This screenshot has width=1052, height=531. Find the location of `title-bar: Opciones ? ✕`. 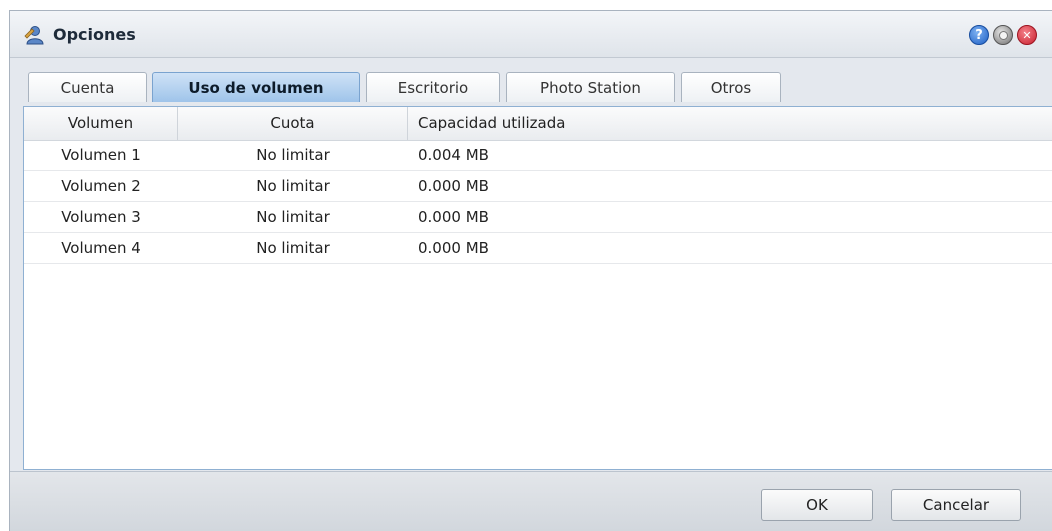

title-bar: Opciones ? ✕ is located at coordinates (531, 34).